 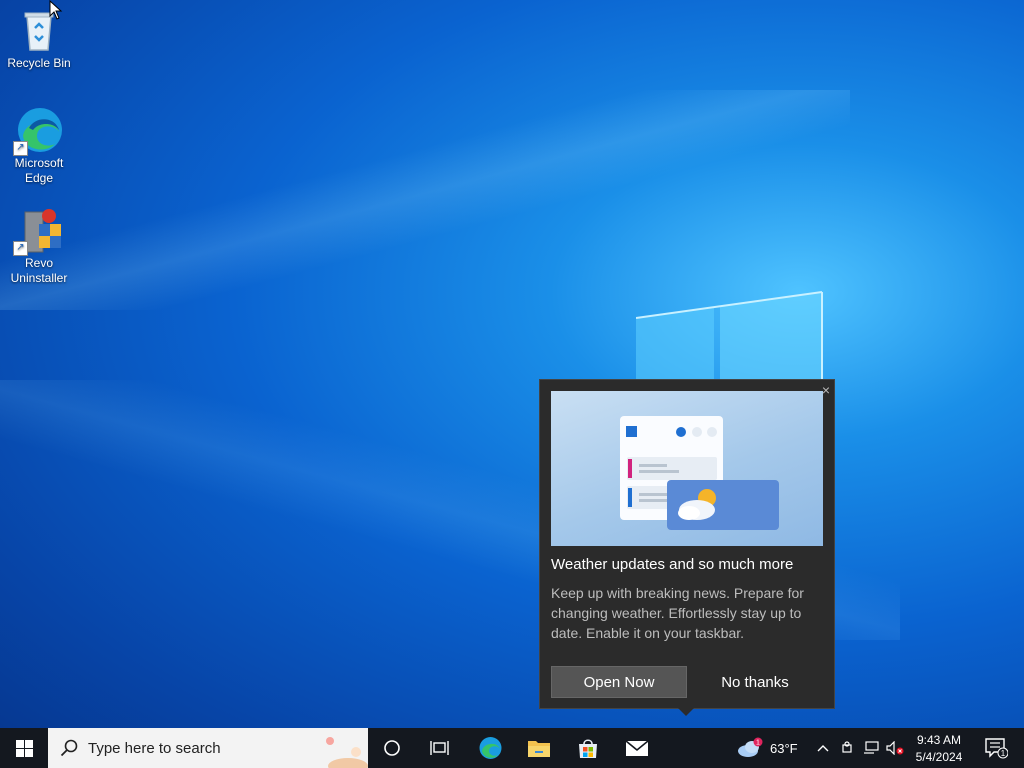 What do you see at coordinates (755, 682) in the screenshot?
I see `no-thanks-button: No thanks` at bounding box center [755, 682].